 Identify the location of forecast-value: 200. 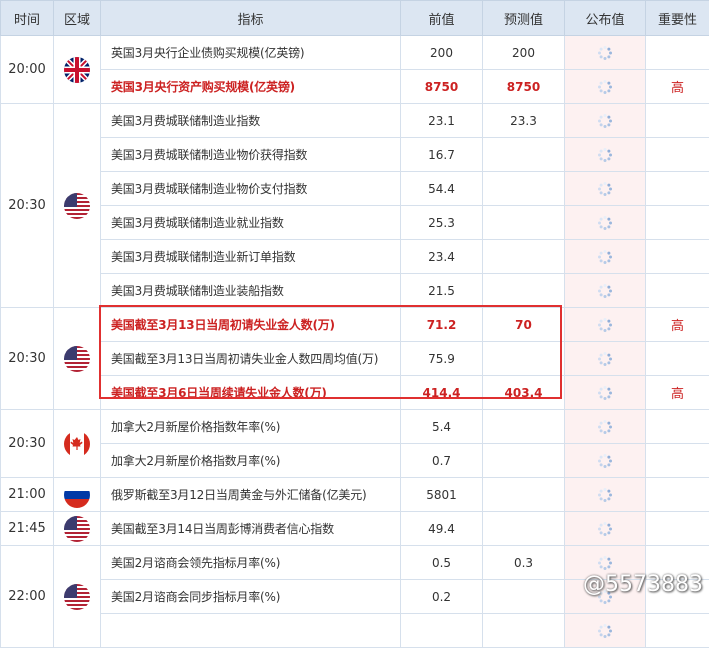
(524, 53).